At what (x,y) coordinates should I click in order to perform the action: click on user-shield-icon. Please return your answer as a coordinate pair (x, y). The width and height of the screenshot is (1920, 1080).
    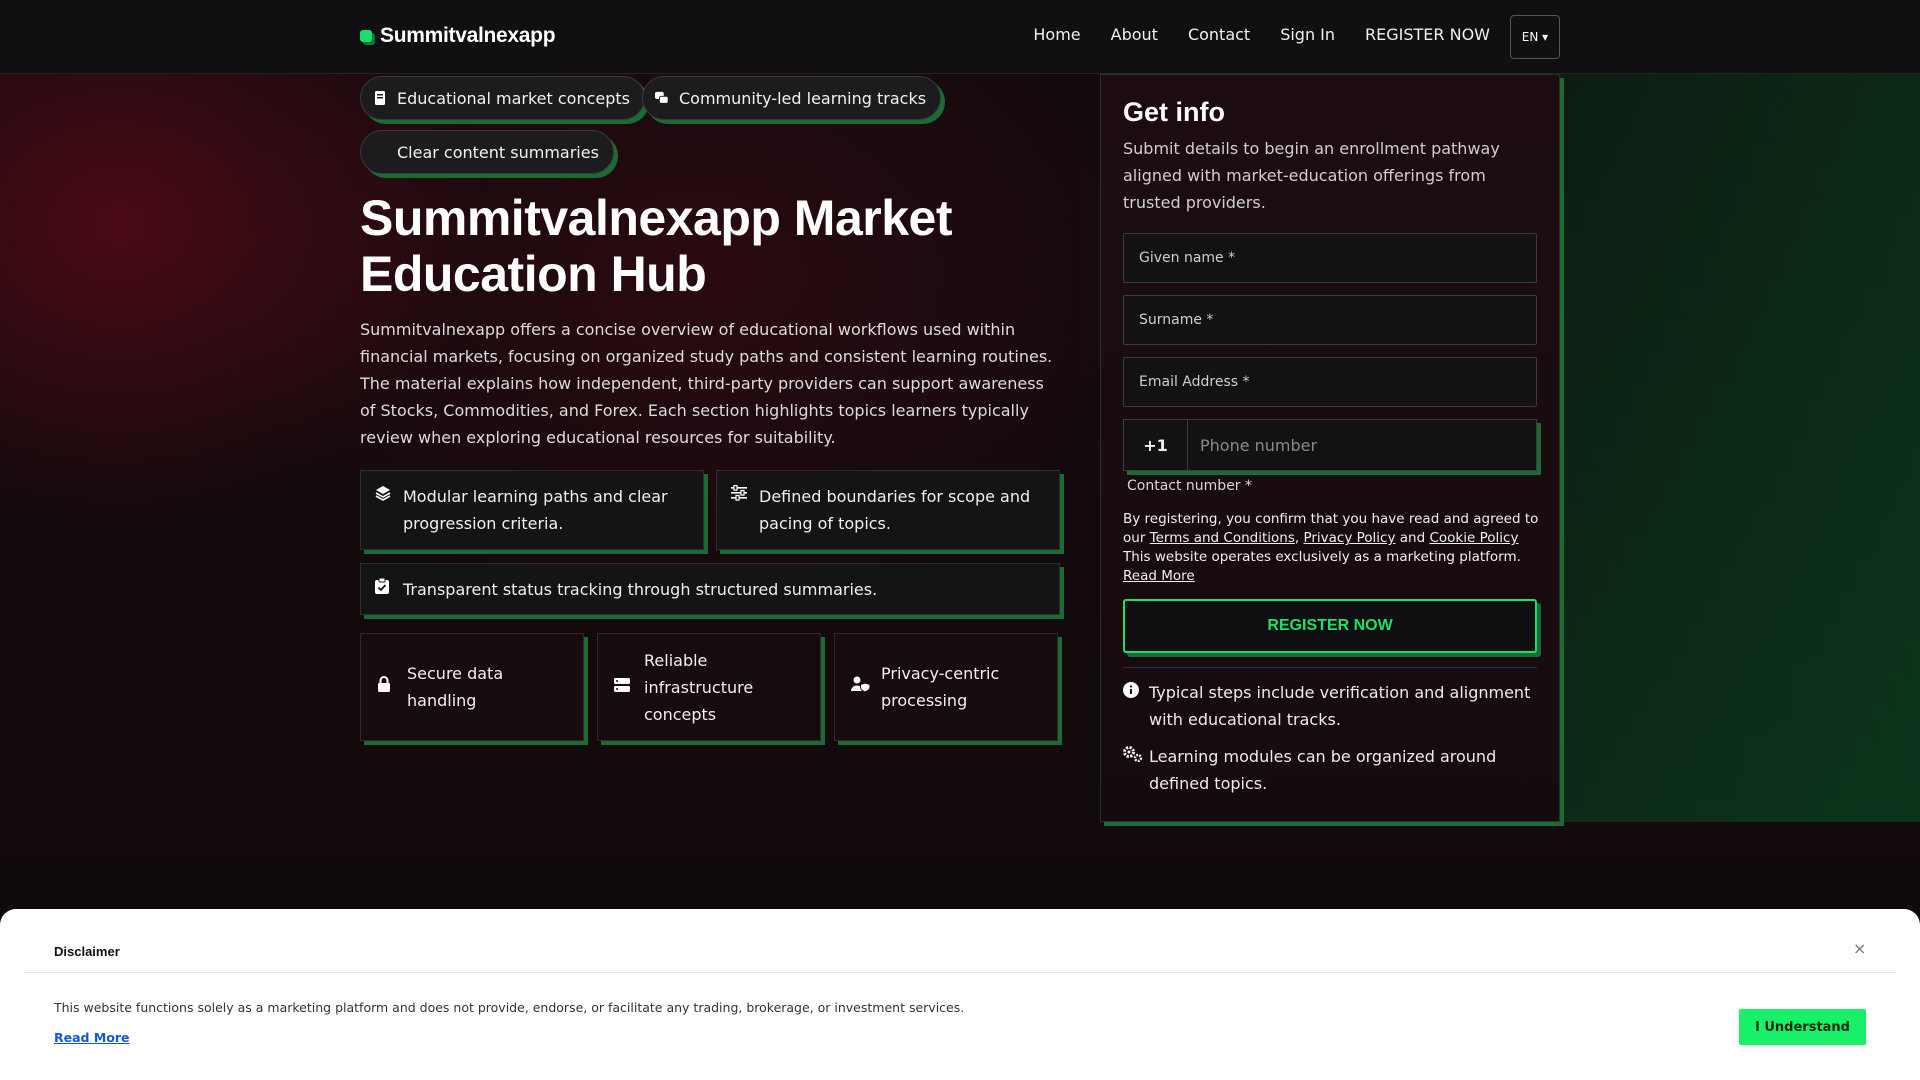
    Looking at the image, I should click on (861, 687).